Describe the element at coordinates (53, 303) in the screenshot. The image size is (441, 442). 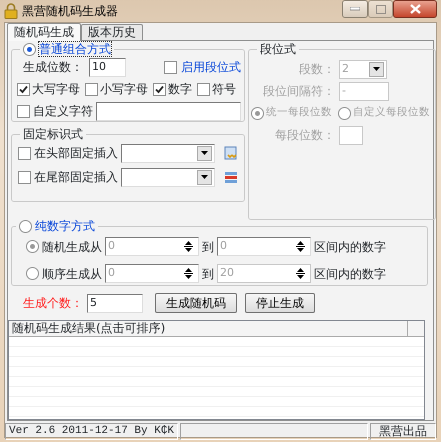
I see `count-label: 生成个数：` at that location.